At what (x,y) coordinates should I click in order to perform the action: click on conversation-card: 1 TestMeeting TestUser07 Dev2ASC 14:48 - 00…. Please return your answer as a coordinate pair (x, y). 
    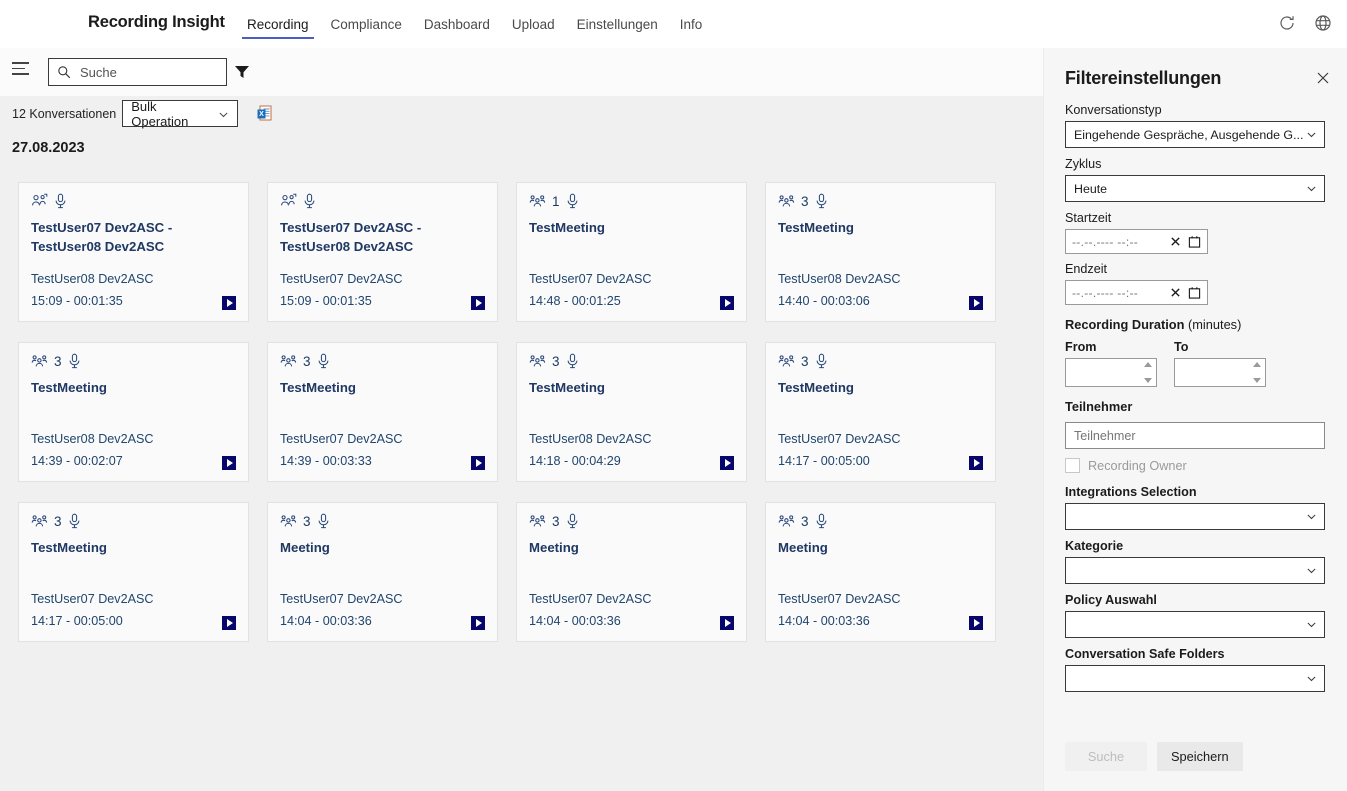
    Looking at the image, I should click on (631, 252).